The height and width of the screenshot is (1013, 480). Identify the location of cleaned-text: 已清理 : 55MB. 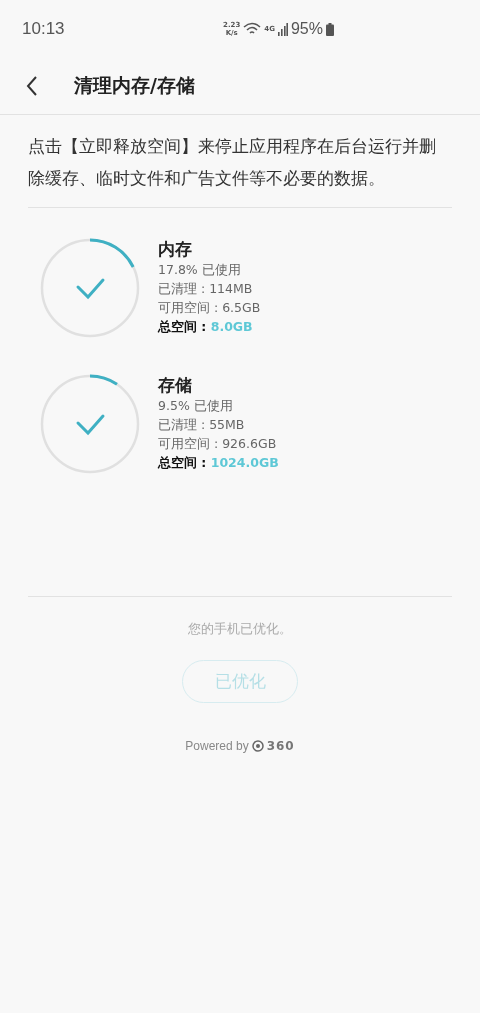
(201, 425).